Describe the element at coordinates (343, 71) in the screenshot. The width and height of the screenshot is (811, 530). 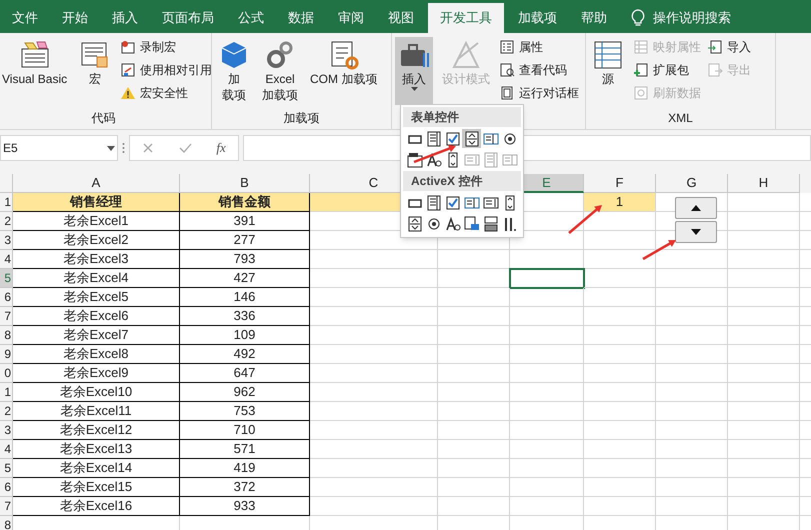
I see `ribbon-button: COM 加载项` at that location.